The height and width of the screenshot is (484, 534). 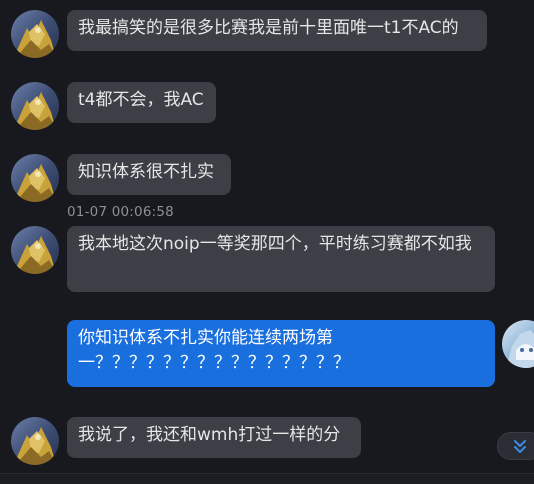 I want to click on message-bubble-self: 你知识体系不扎实你能连续两场第一？？？？？？？？？？？？？？？, so click(x=281, y=353).